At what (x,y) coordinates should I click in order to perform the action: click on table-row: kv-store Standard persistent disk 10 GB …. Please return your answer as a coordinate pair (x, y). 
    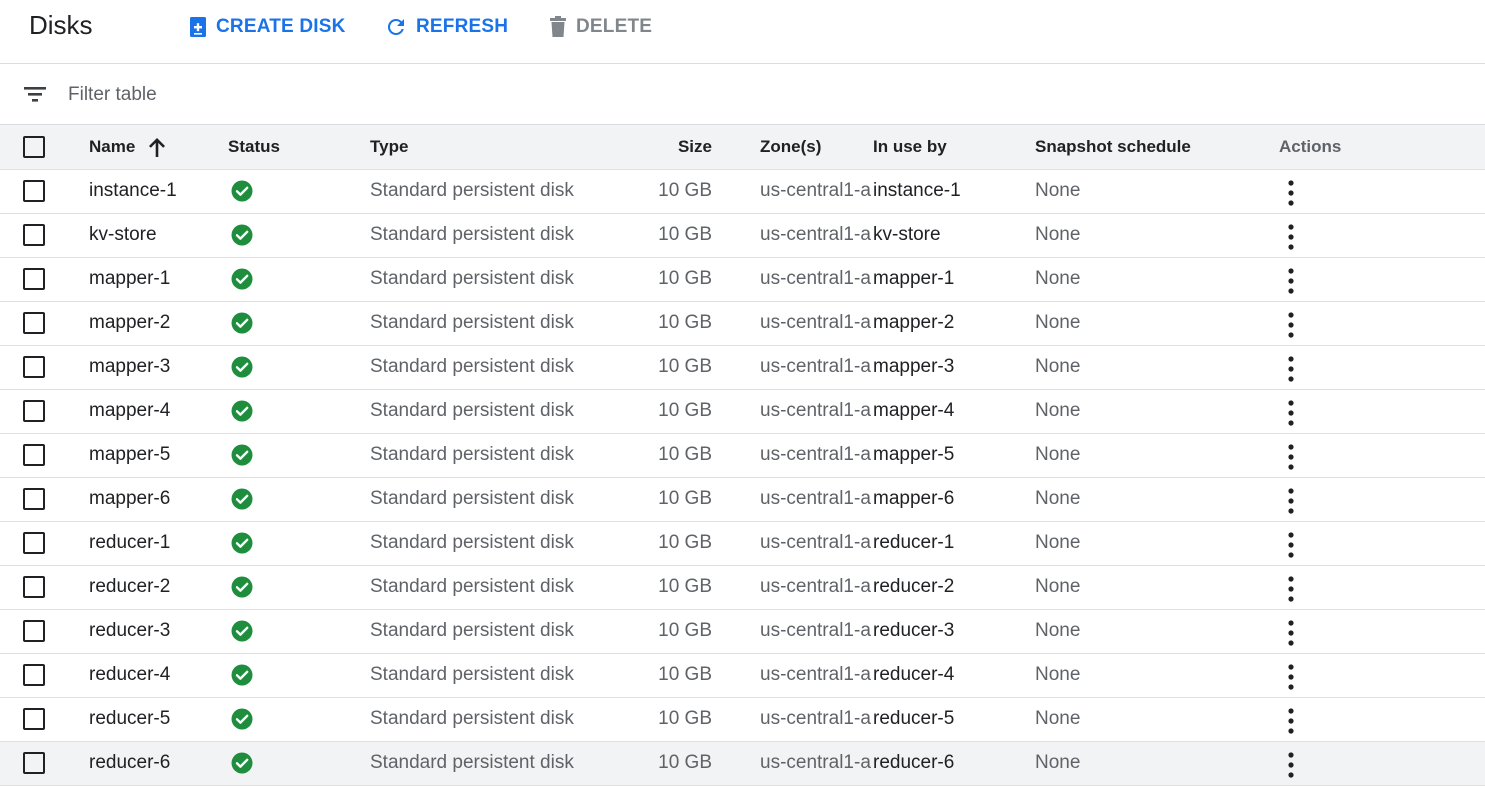
    Looking at the image, I should click on (742, 235).